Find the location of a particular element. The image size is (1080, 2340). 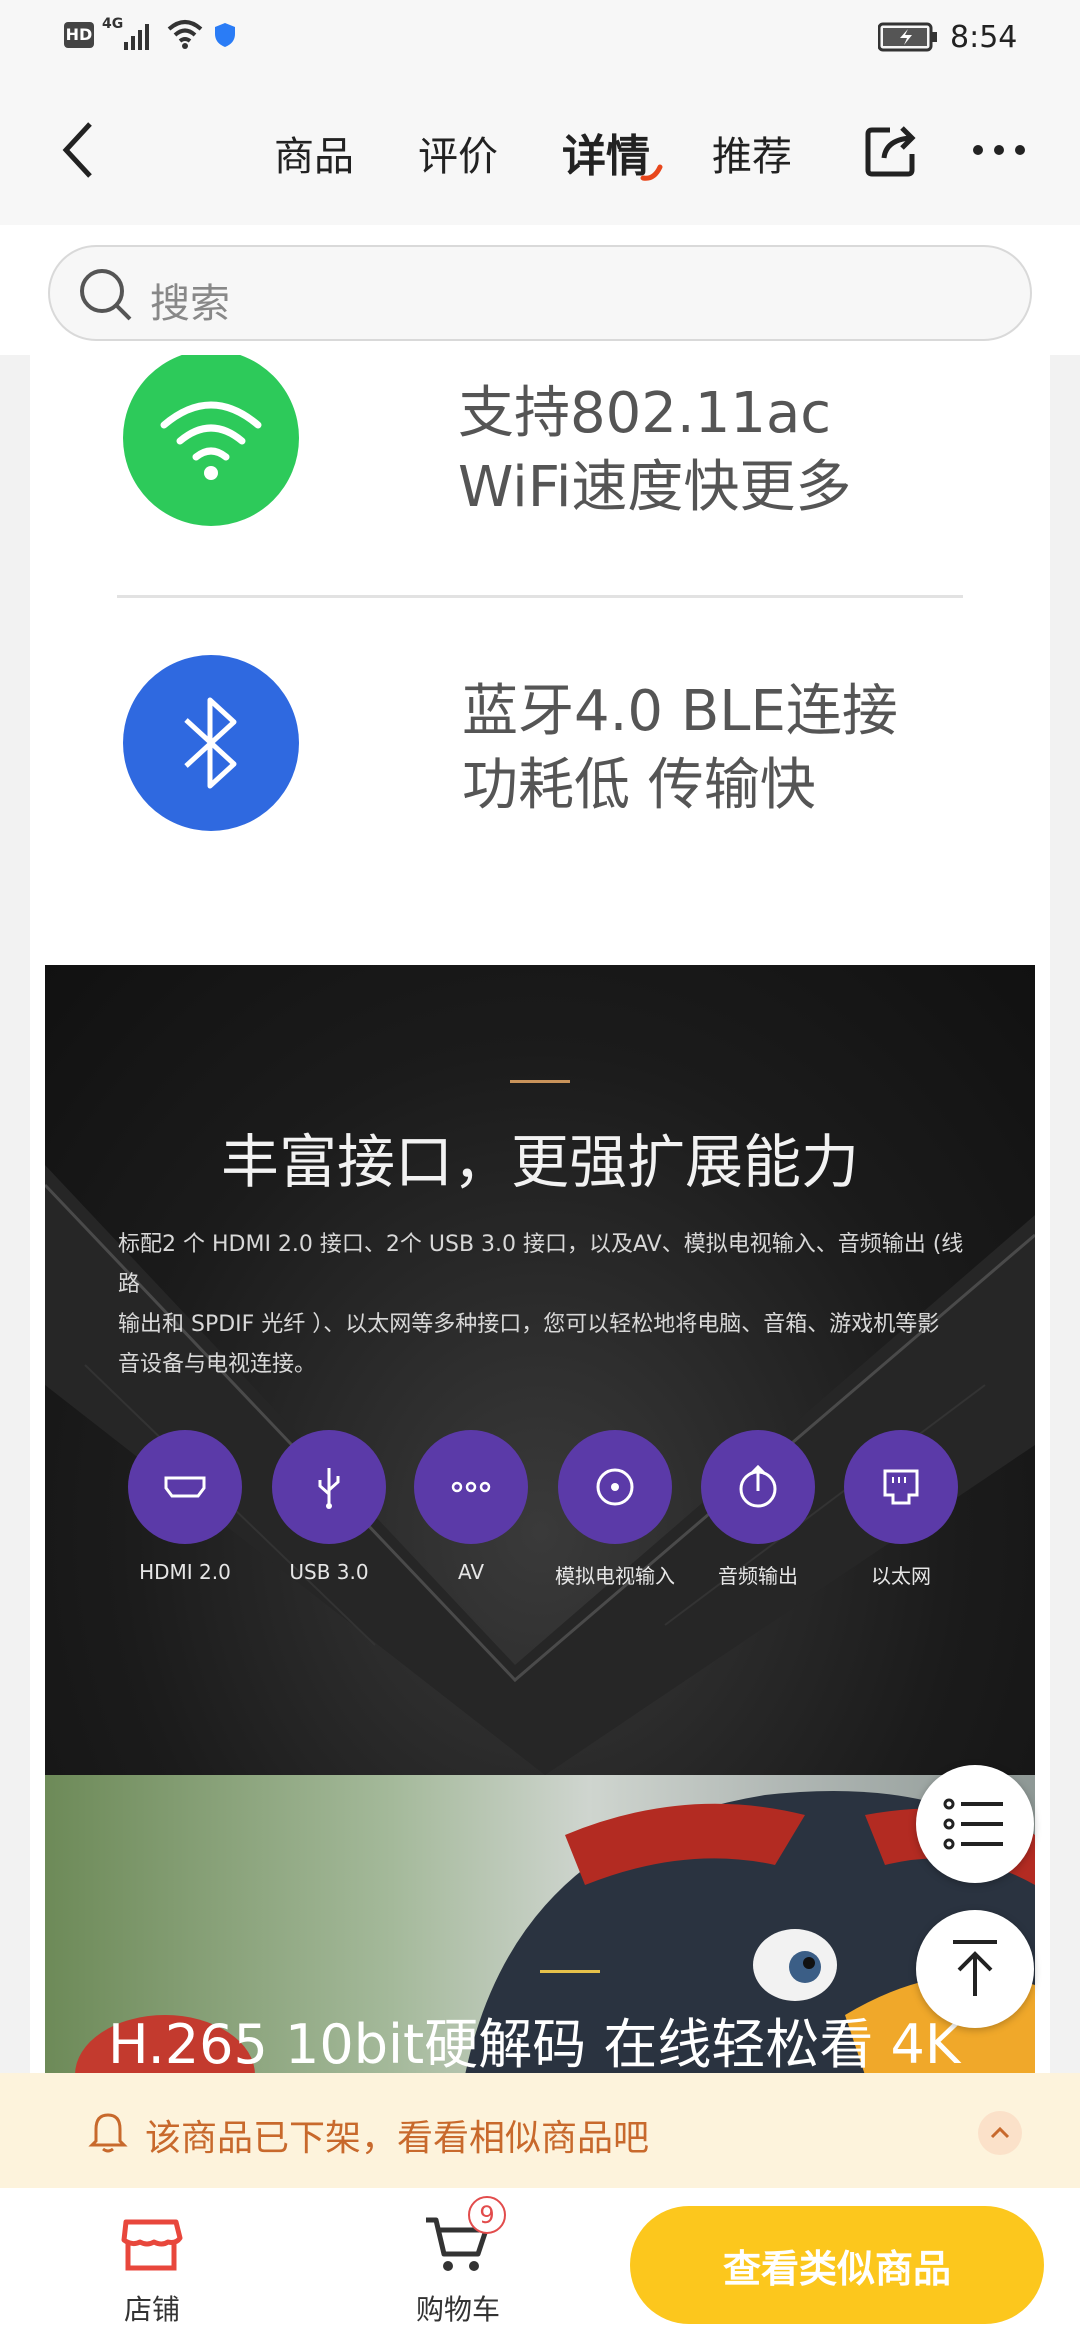

feature-wifi-line2: WiFi速度快更多 is located at coordinates (655, 487).